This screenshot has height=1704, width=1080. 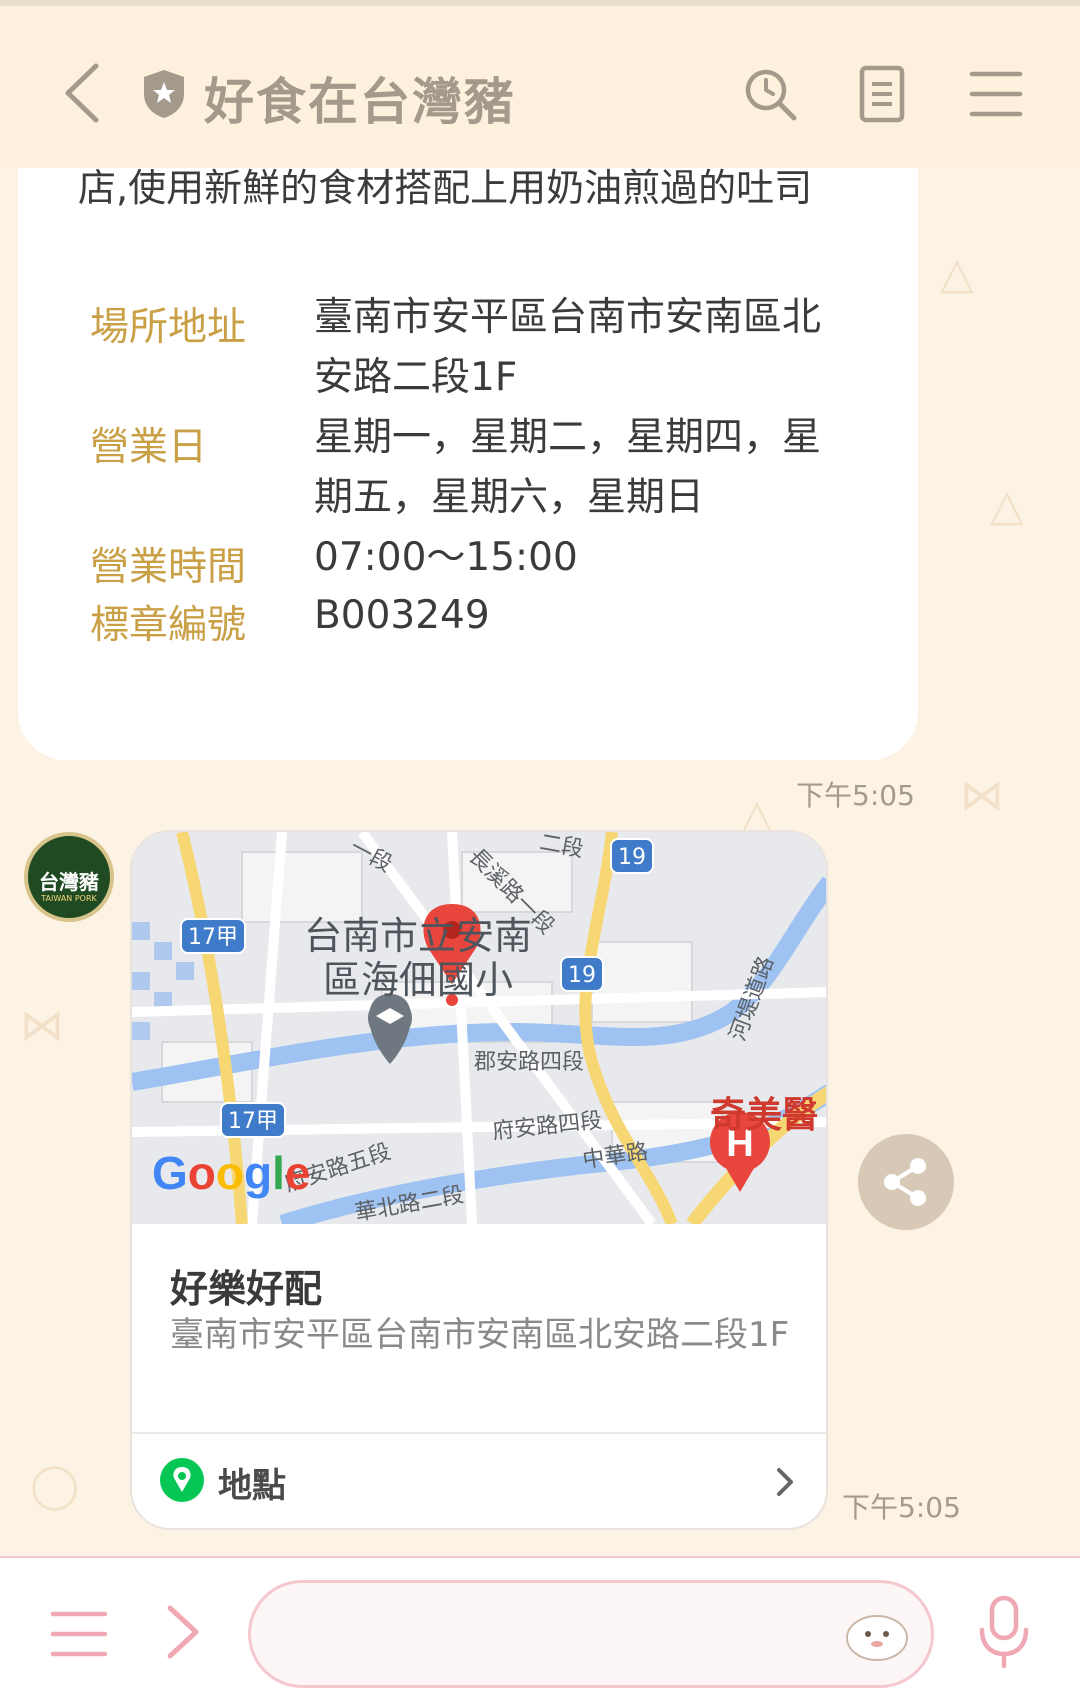 I want to click on info-value: 星期一，星期二，星期四，星期五，星期六，星期日, so click(x=568, y=467).